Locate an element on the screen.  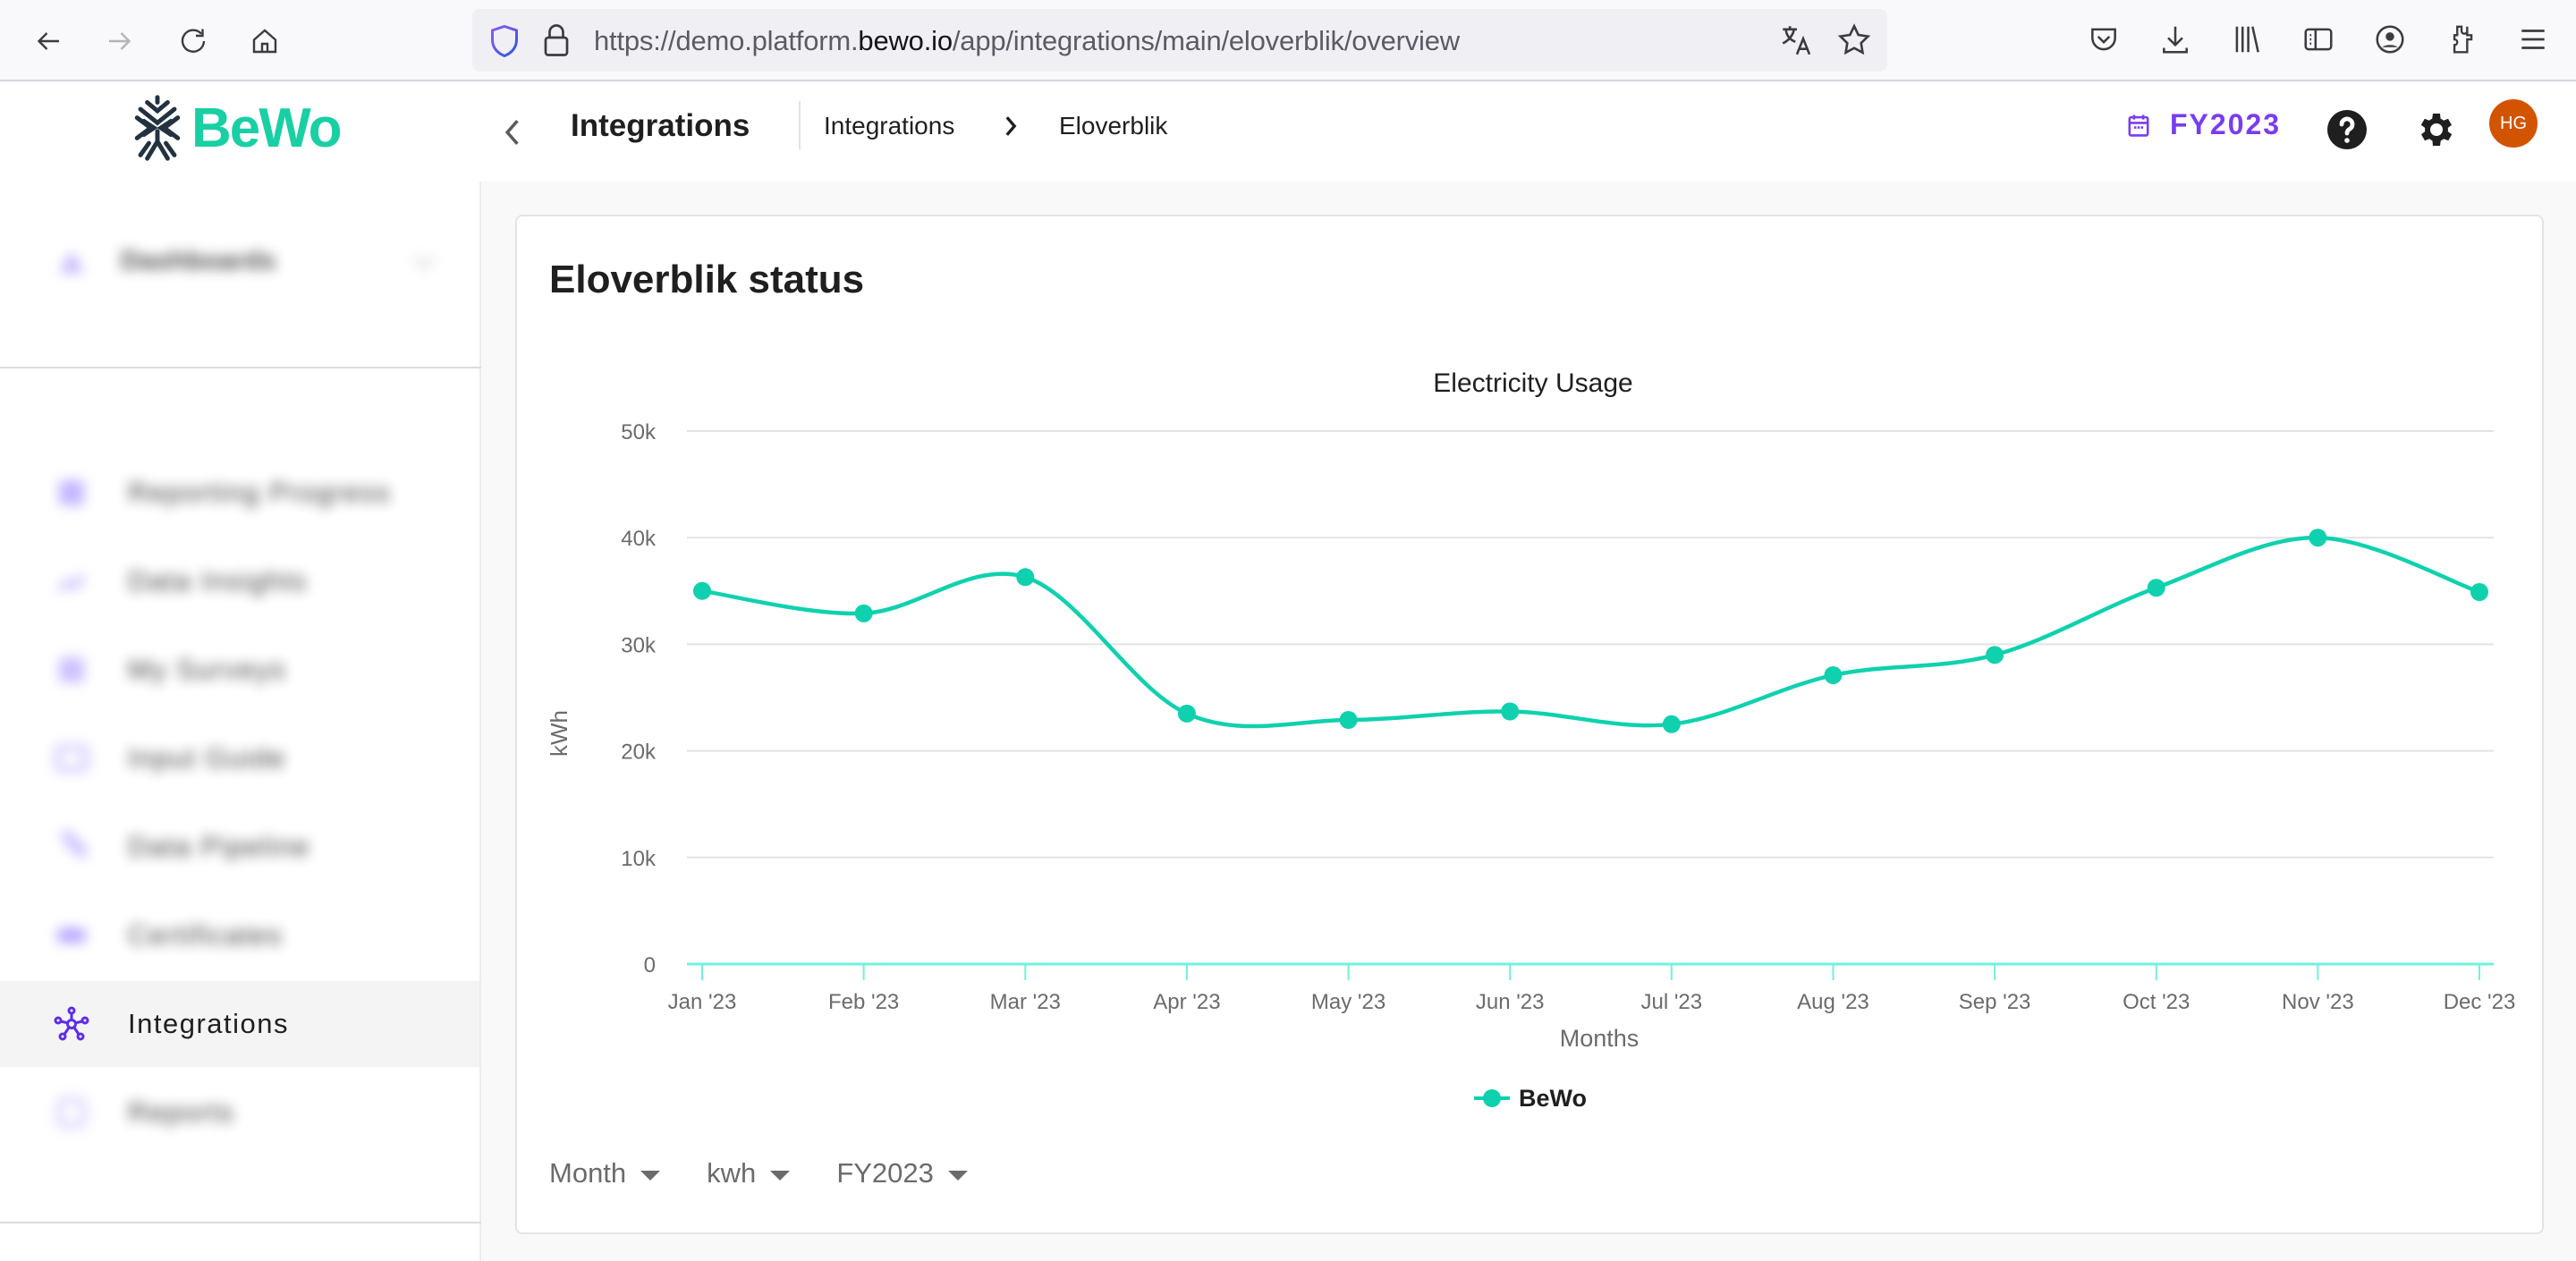
unit-dropdown: kwh is located at coordinates (749, 1173).